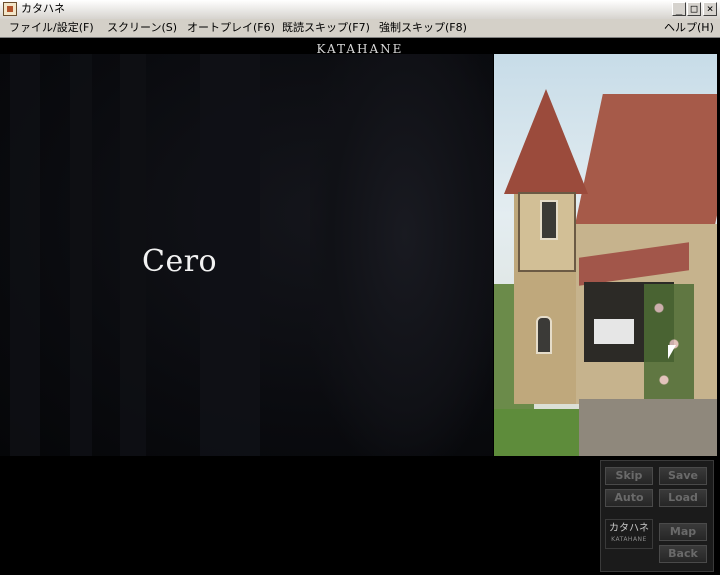 This screenshot has height=575, width=720. Describe the element at coordinates (629, 476) in the screenshot. I see `skip-button: Skip` at that location.